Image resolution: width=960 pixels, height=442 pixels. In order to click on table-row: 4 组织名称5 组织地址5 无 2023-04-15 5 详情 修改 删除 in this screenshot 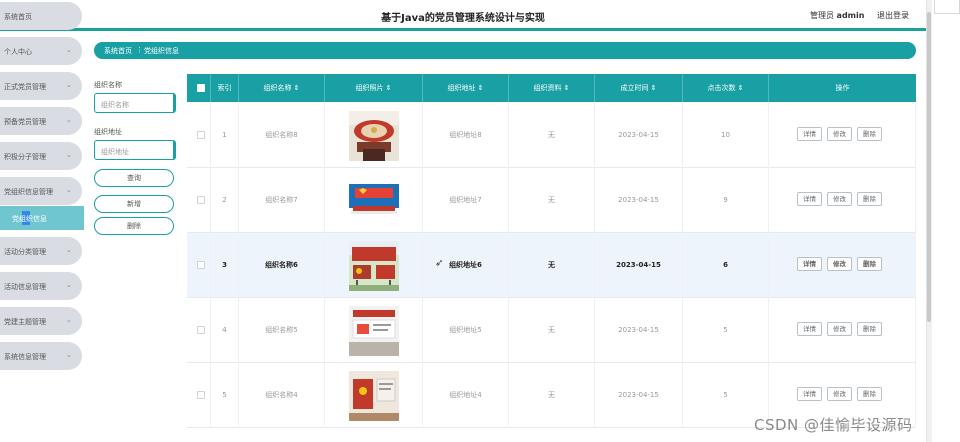, I will do `click(551, 330)`.